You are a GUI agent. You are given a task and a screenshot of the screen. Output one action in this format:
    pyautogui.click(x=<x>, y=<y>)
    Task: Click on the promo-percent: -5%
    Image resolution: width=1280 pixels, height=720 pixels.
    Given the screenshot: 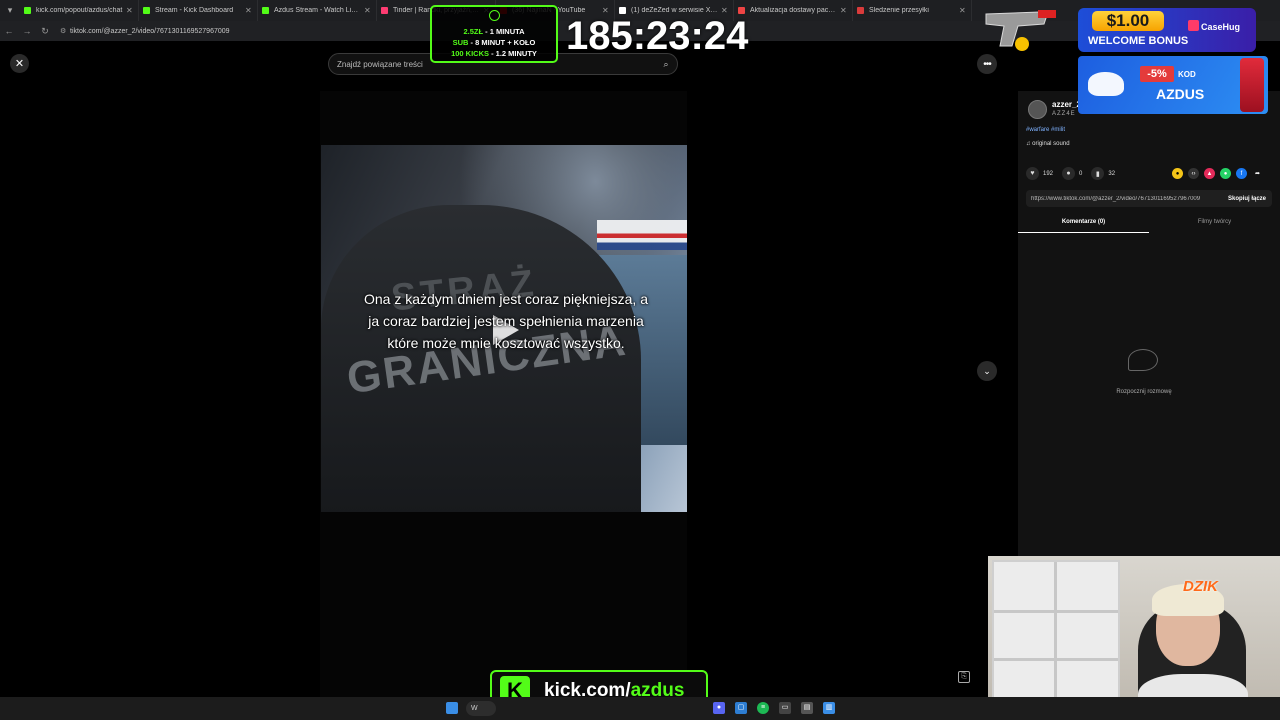 What is the action you would take?
    pyautogui.click(x=1157, y=74)
    